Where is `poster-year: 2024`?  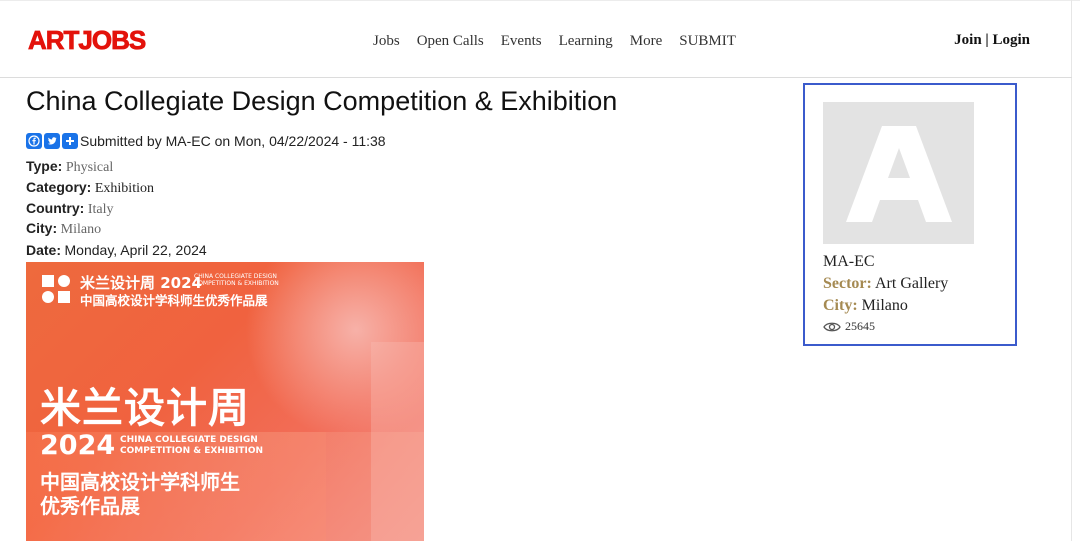 poster-year: 2024 is located at coordinates (78, 445).